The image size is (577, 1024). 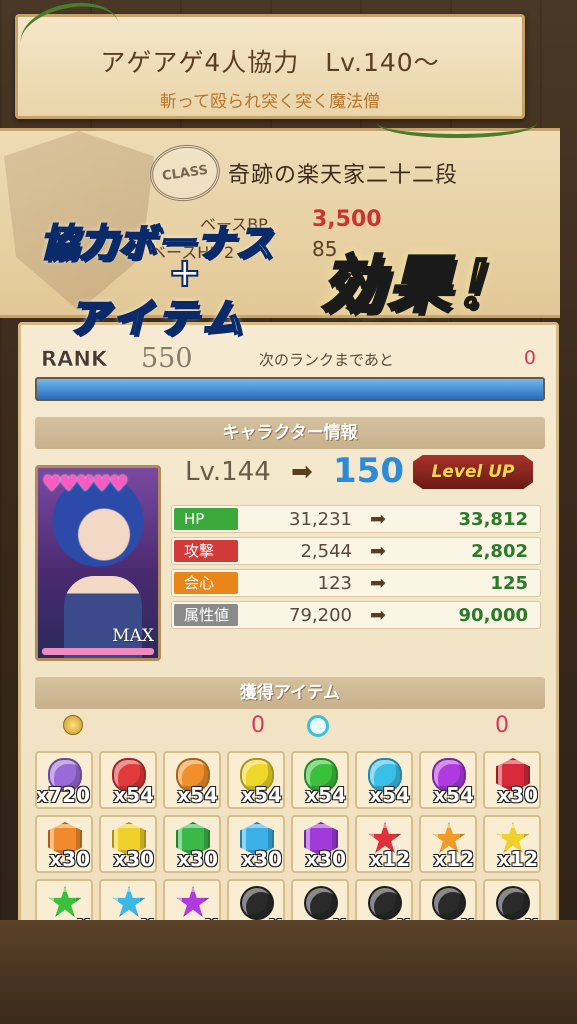 What do you see at coordinates (320, 615) in the screenshot?
I see `stat-old: 79,200` at bounding box center [320, 615].